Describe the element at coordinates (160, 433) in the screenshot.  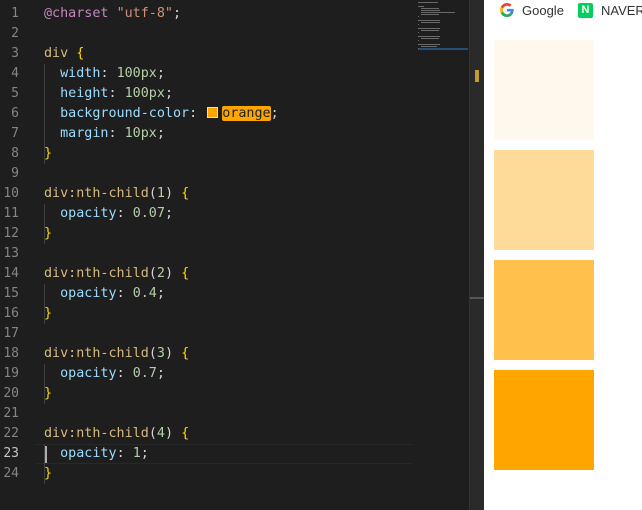
I see `code-token: 4` at that location.